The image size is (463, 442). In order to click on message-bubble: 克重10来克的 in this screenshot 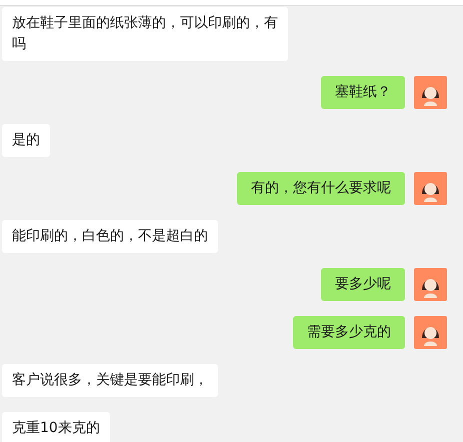, I will do `click(56, 427)`.